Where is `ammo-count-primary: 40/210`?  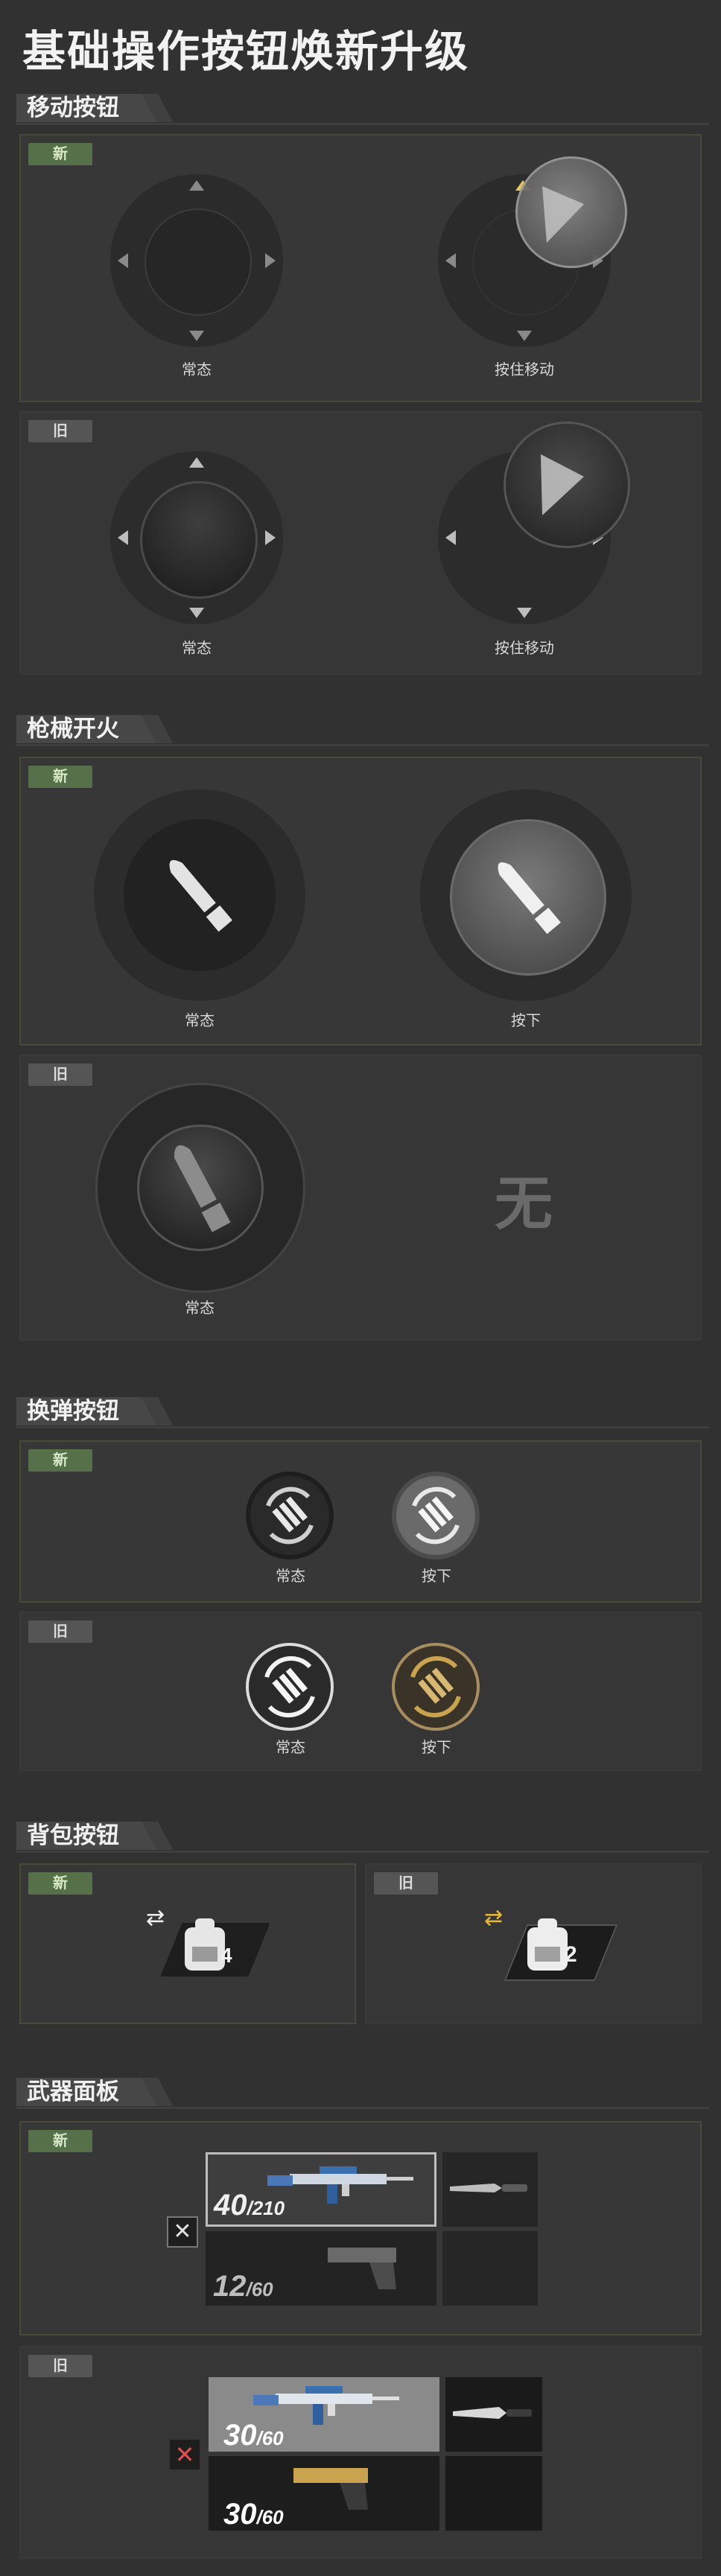
ammo-count-primary: 40/210 is located at coordinates (250, 2205).